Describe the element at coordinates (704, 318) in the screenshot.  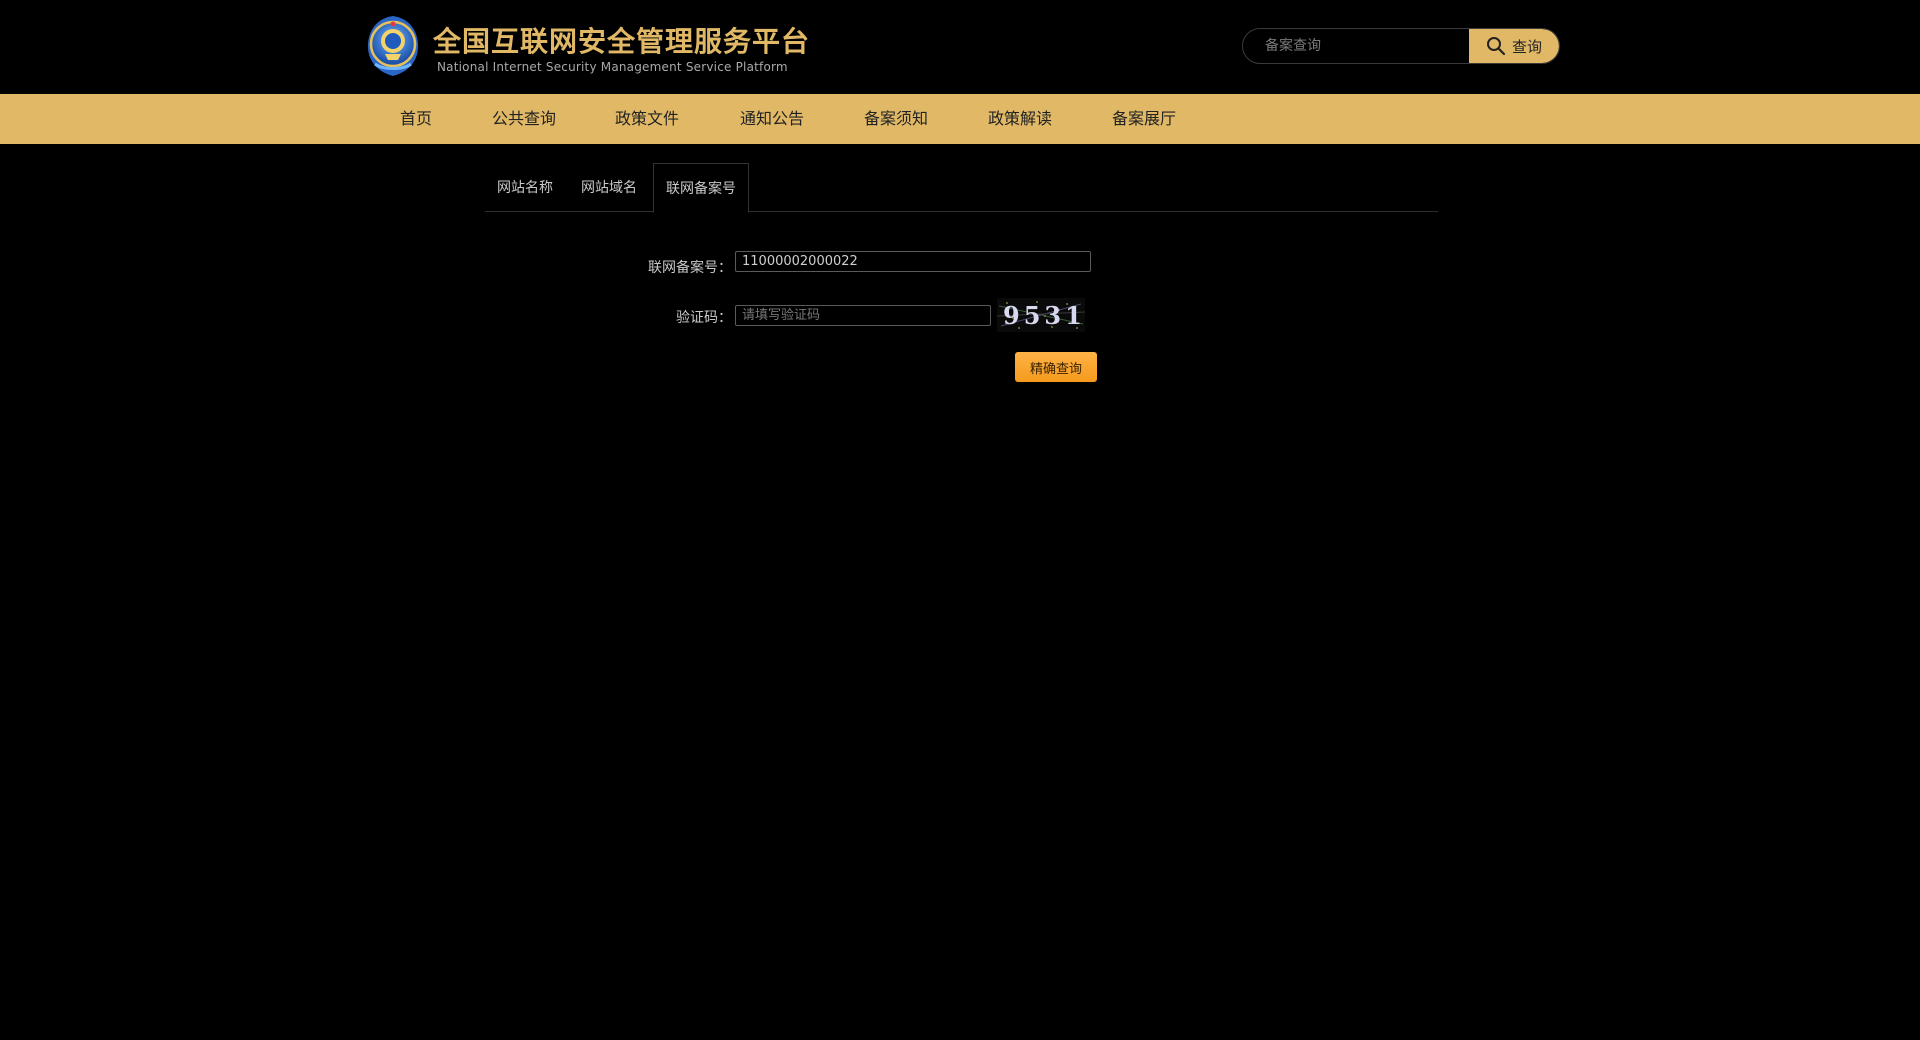
I see `captcha-label: 验证码：` at that location.